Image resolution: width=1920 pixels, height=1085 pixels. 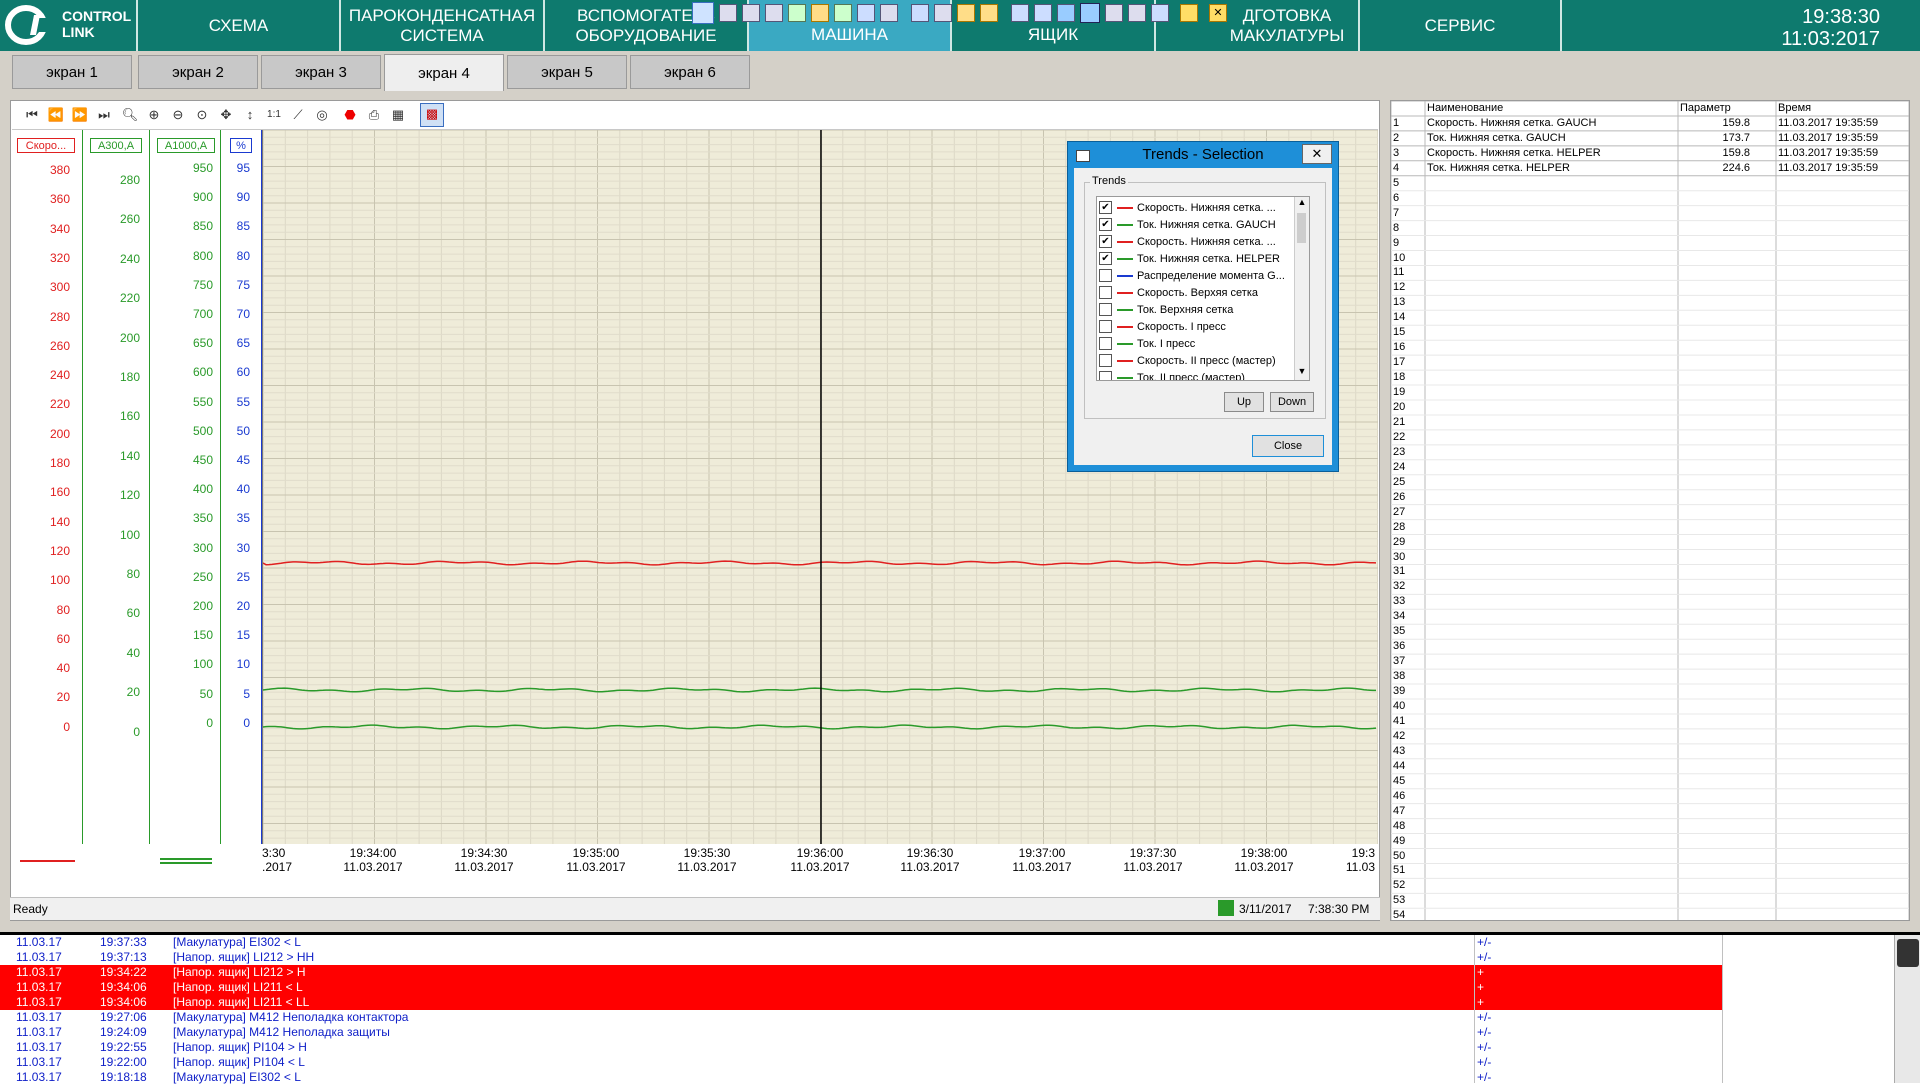 I want to click on screen-icon, so click(x=1020, y=13).